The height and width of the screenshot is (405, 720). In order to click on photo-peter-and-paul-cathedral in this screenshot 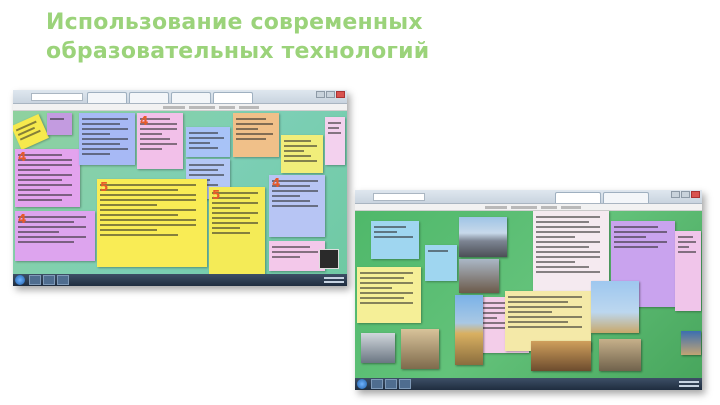, I will do `click(469, 330)`.